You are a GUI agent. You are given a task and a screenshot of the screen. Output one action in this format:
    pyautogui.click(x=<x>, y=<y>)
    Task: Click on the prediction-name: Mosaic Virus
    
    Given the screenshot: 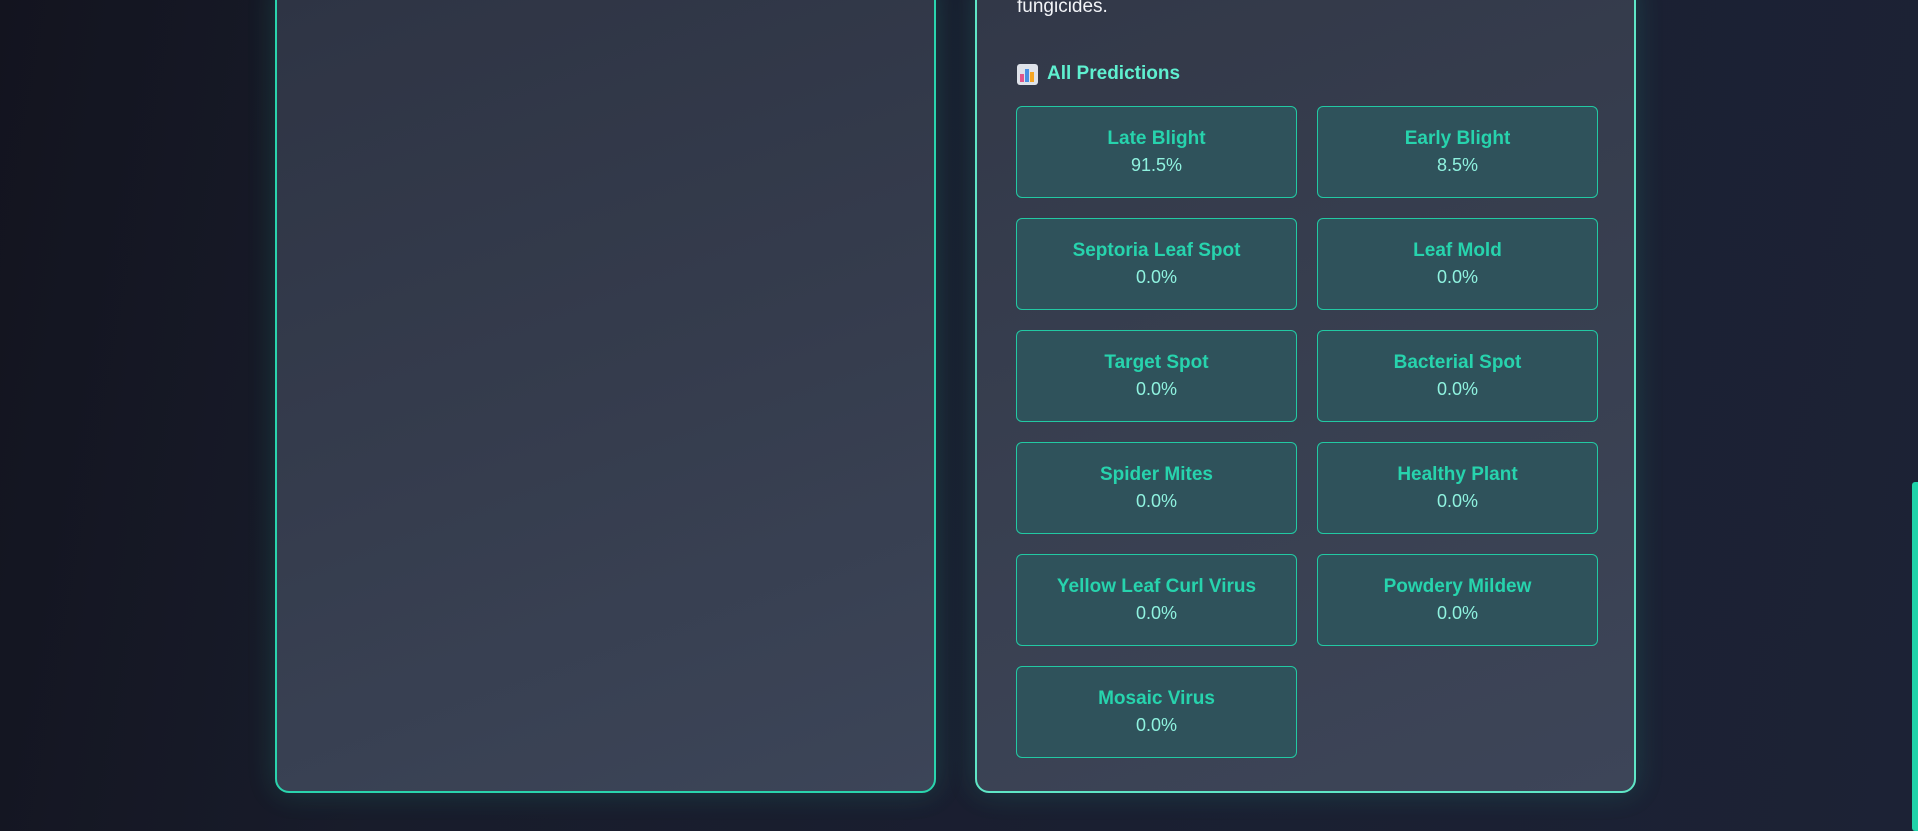 What is the action you would take?
    pyautogui.click(x=1156, y=698)
    